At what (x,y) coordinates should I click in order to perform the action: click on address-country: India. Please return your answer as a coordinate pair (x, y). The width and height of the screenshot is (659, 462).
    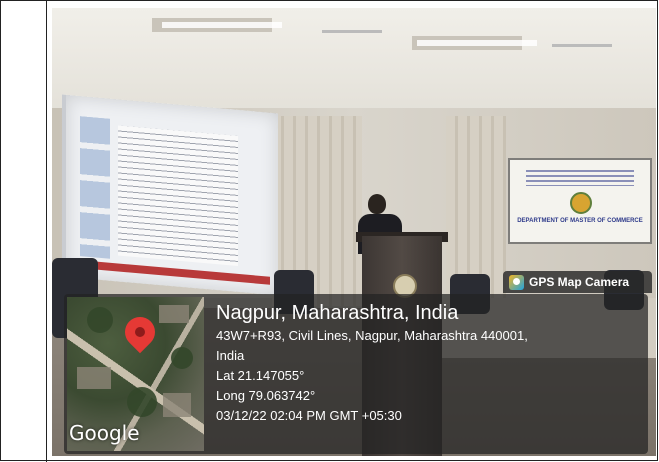
    Looking at the image, I should click on (230, 355).